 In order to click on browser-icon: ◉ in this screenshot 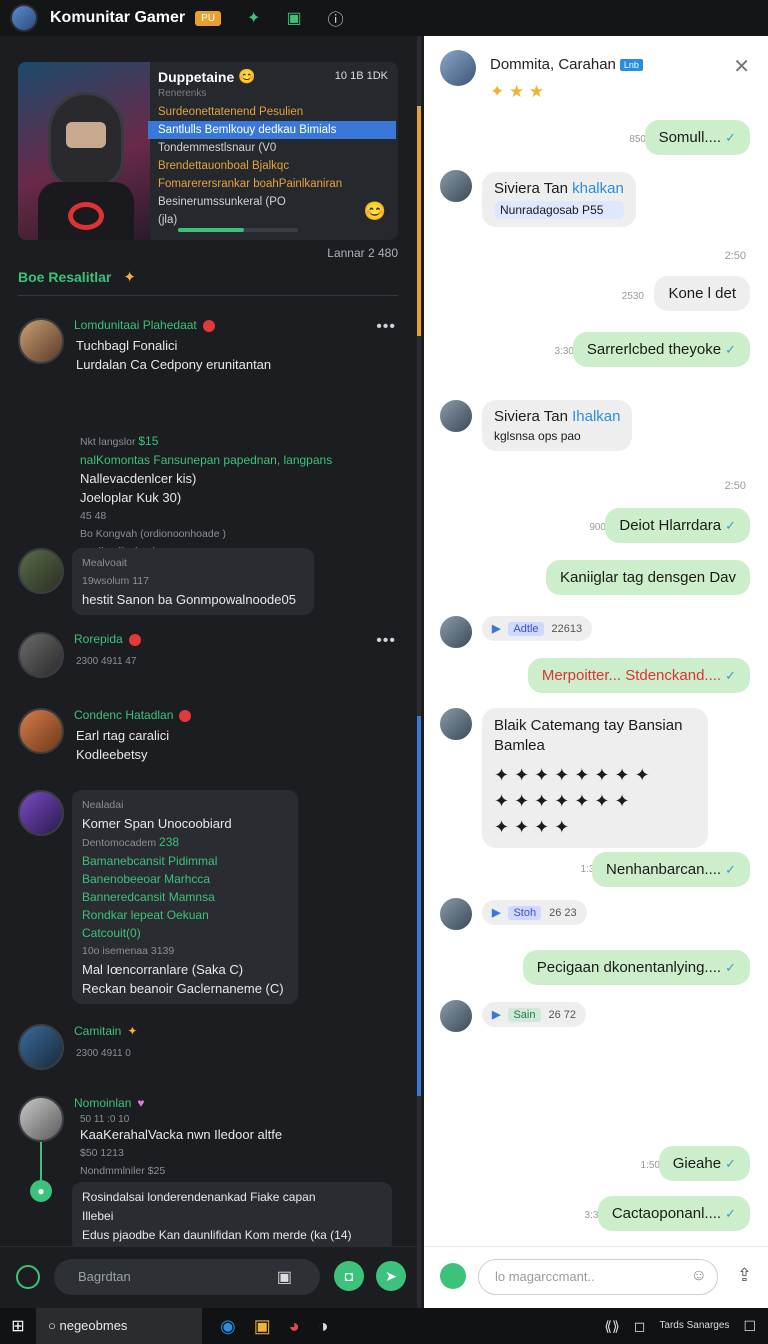, I will do `click(228, 1326)`.